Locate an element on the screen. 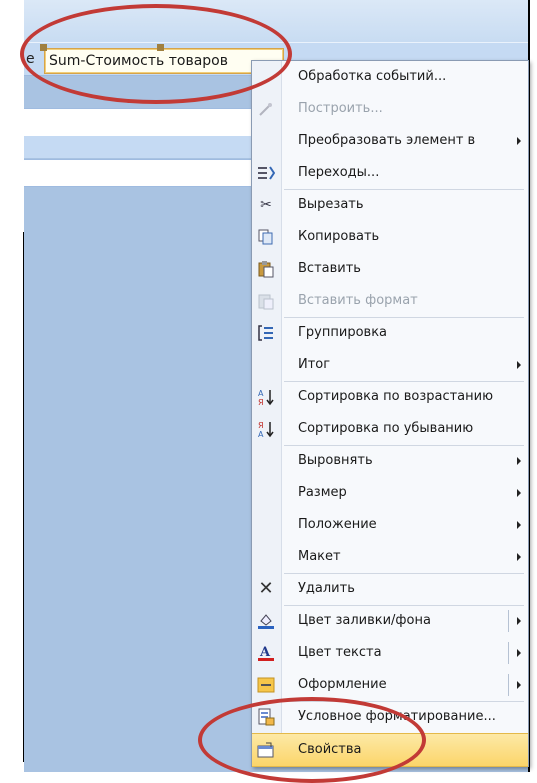 This screenshot has height=783, width=537. menu-item-sort-ascending: АЯ Сортировка по возрастанию is located at coordinates (390, 397).